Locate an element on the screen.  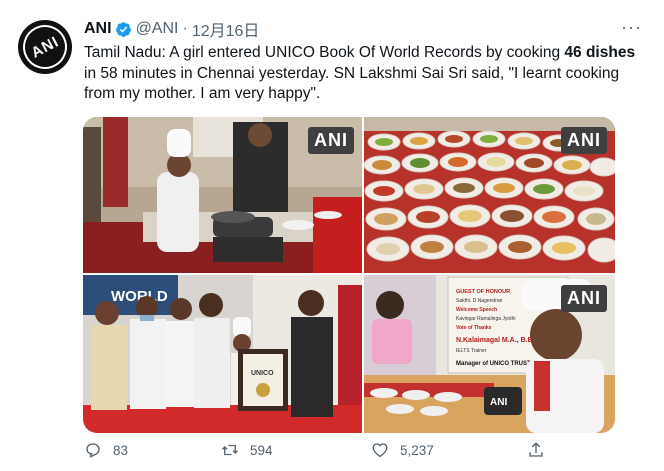
tweet-text-bold: 46 dishes is located at coordinates (600, 52).